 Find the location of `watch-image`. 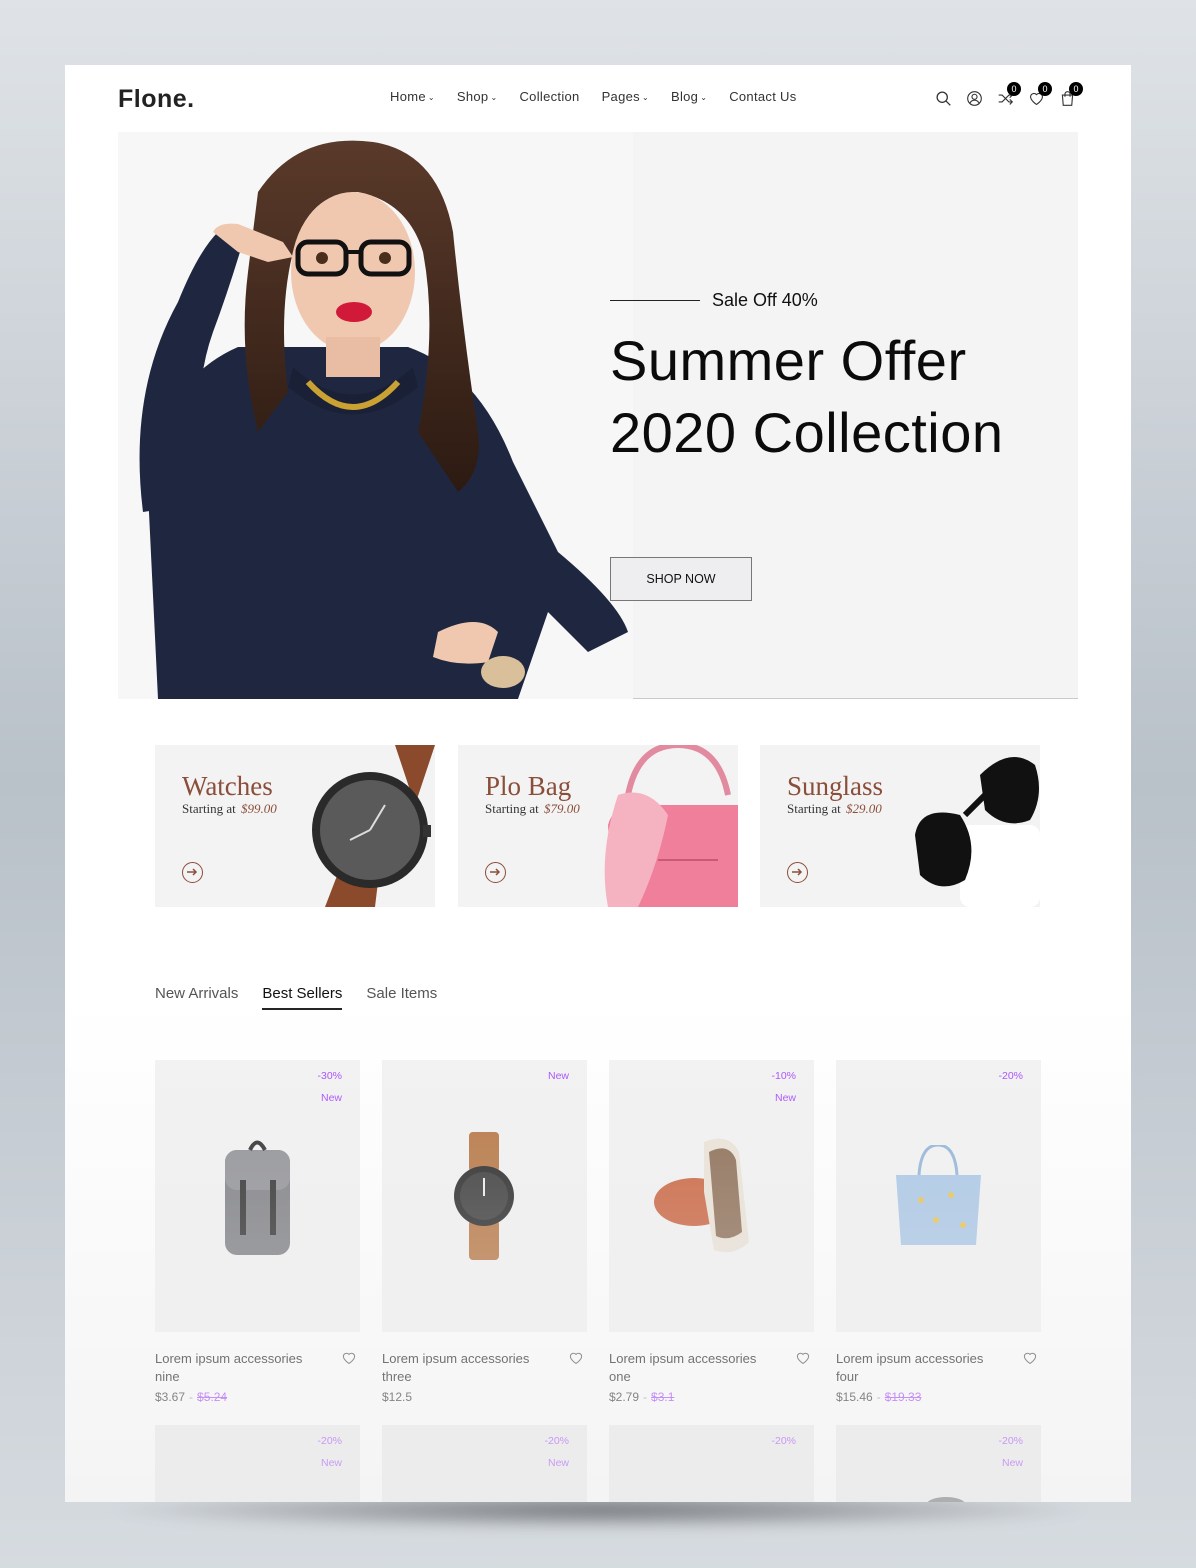

watch-image is located at coordinates (373, 826).